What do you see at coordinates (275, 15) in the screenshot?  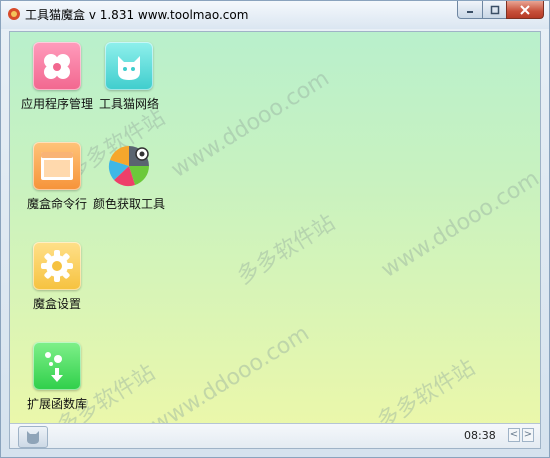 I see `title-bar: 工具猫魔盒 v 1.831 www.toolmao.com` at bounding box center [275, 15].